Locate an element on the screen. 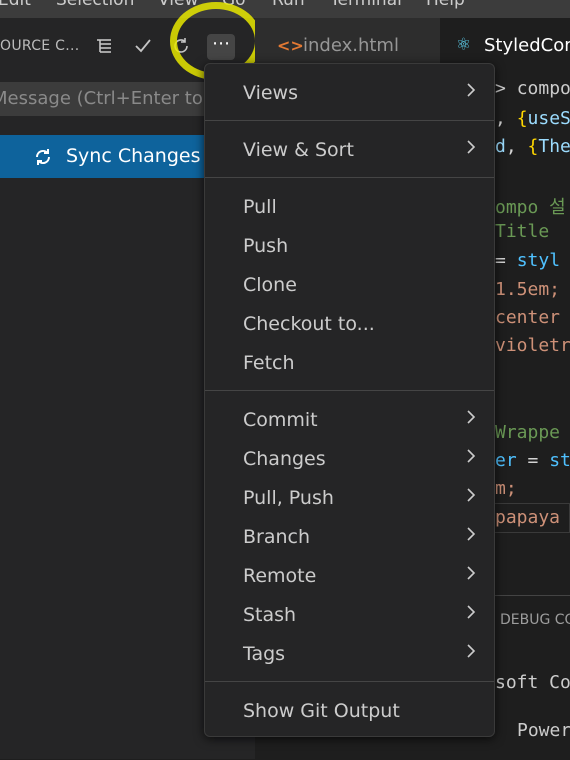  menu-item-fetch: Fetch is located at coordinates (349, 363).